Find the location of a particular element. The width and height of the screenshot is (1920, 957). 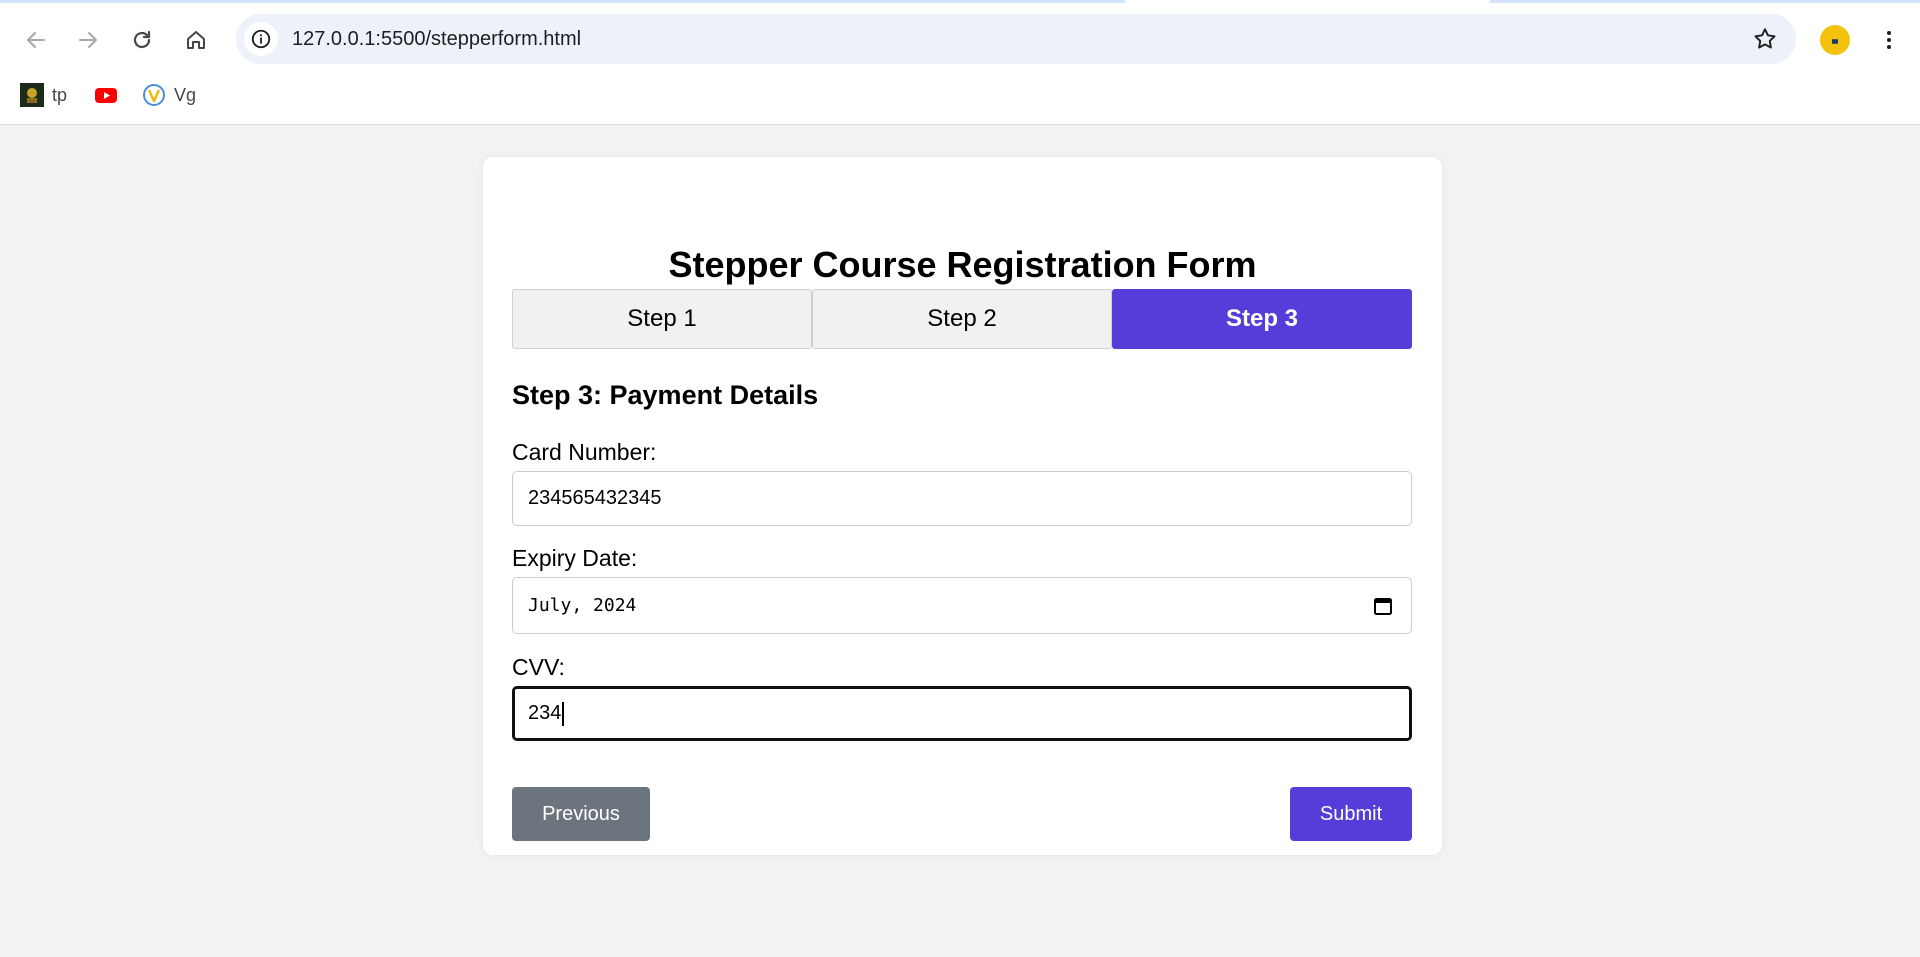

arrow-left-icon is located at coordinates (36, 40).